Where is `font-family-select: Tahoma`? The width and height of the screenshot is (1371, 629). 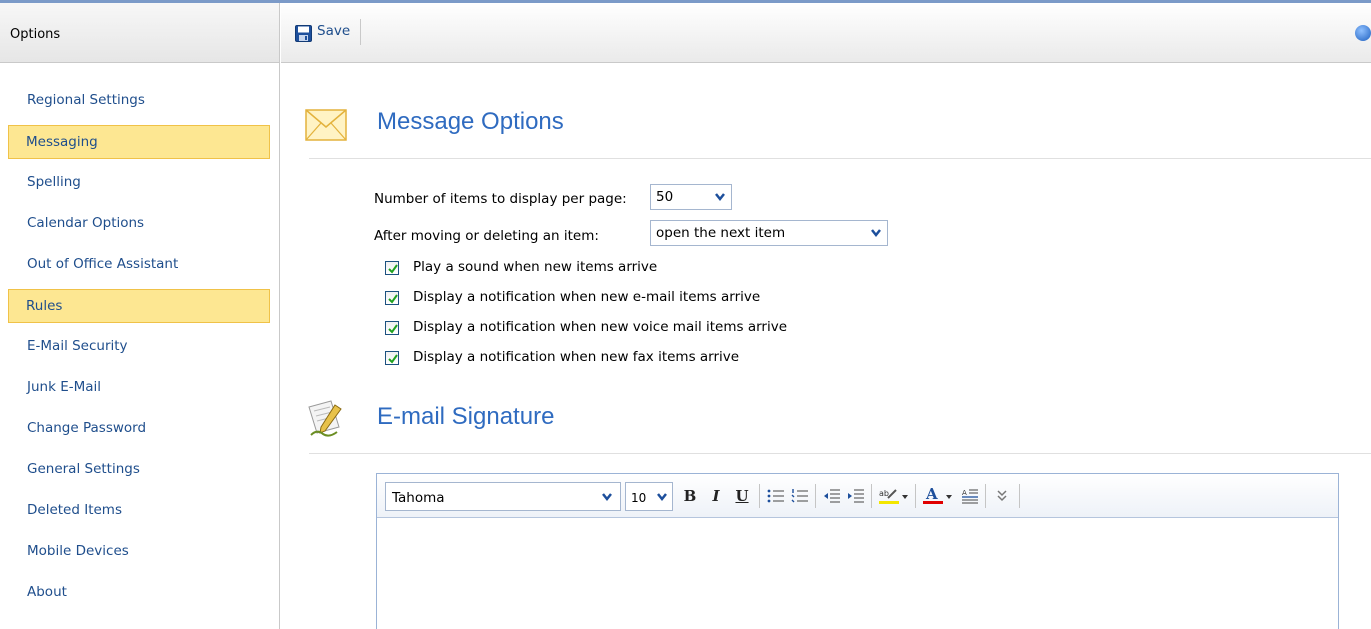 font-family-select: Tahoma is located at coordinates (503, 496).